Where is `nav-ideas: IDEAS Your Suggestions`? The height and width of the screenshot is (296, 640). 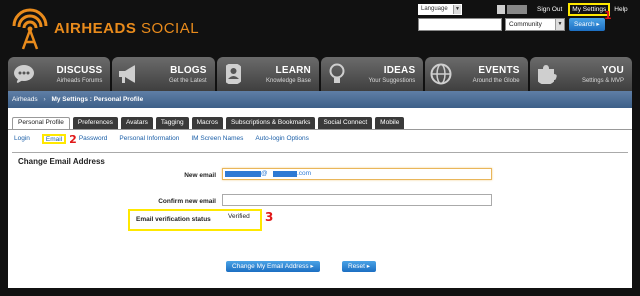 nav-ideas: IDEAS Your Suggestions is located at coordinates (372, 74).